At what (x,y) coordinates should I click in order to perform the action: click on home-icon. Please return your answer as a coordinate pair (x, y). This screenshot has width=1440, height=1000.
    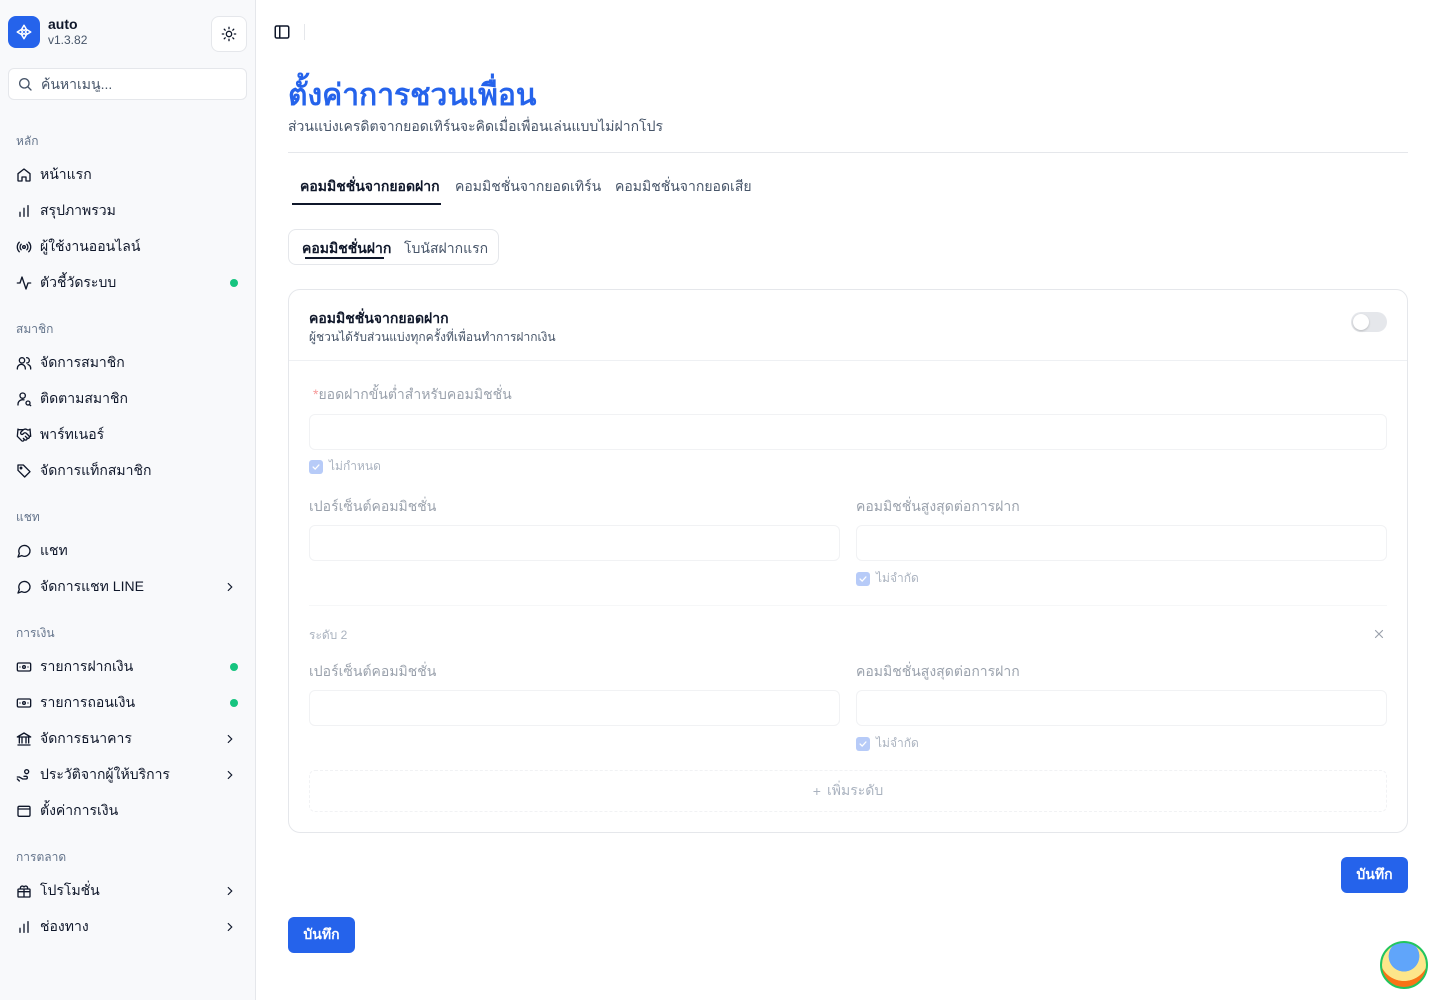
    Looking at the image, I should click on (24, 175).